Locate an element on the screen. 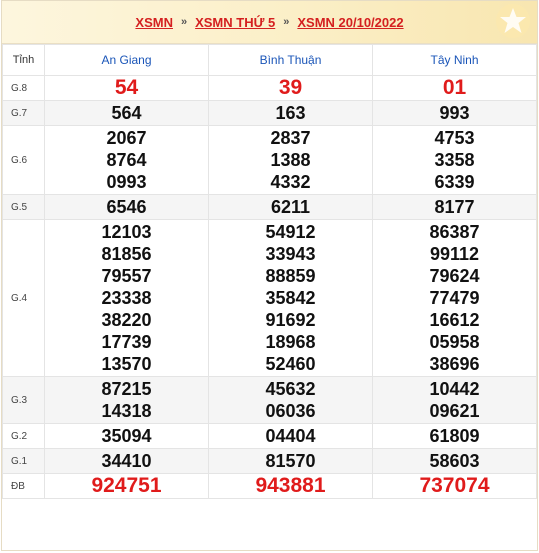 This screenshot has width=539, height=553. result-number: 12103 is located at coordinates (126, 232).